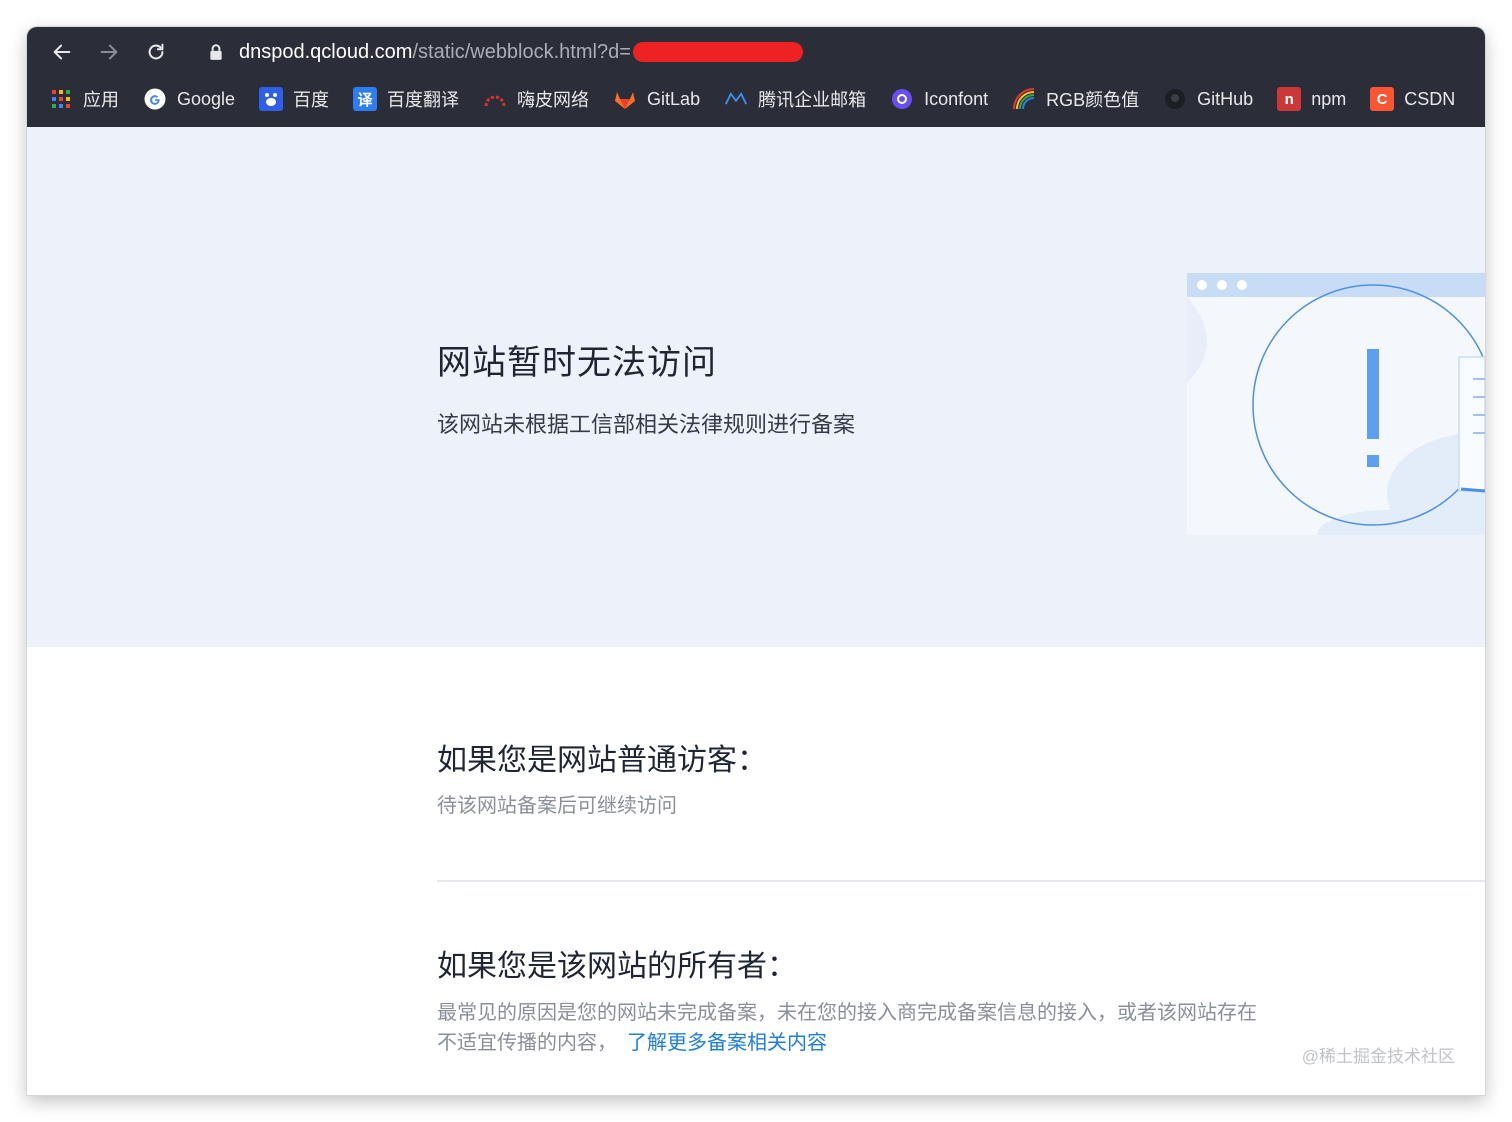 The height and width of the screenshot is (1122, 1512). What do you see at coordinates (1336, 404) in the screenshot?
I see `warning-illustration` at bounding box center [1336, 404].